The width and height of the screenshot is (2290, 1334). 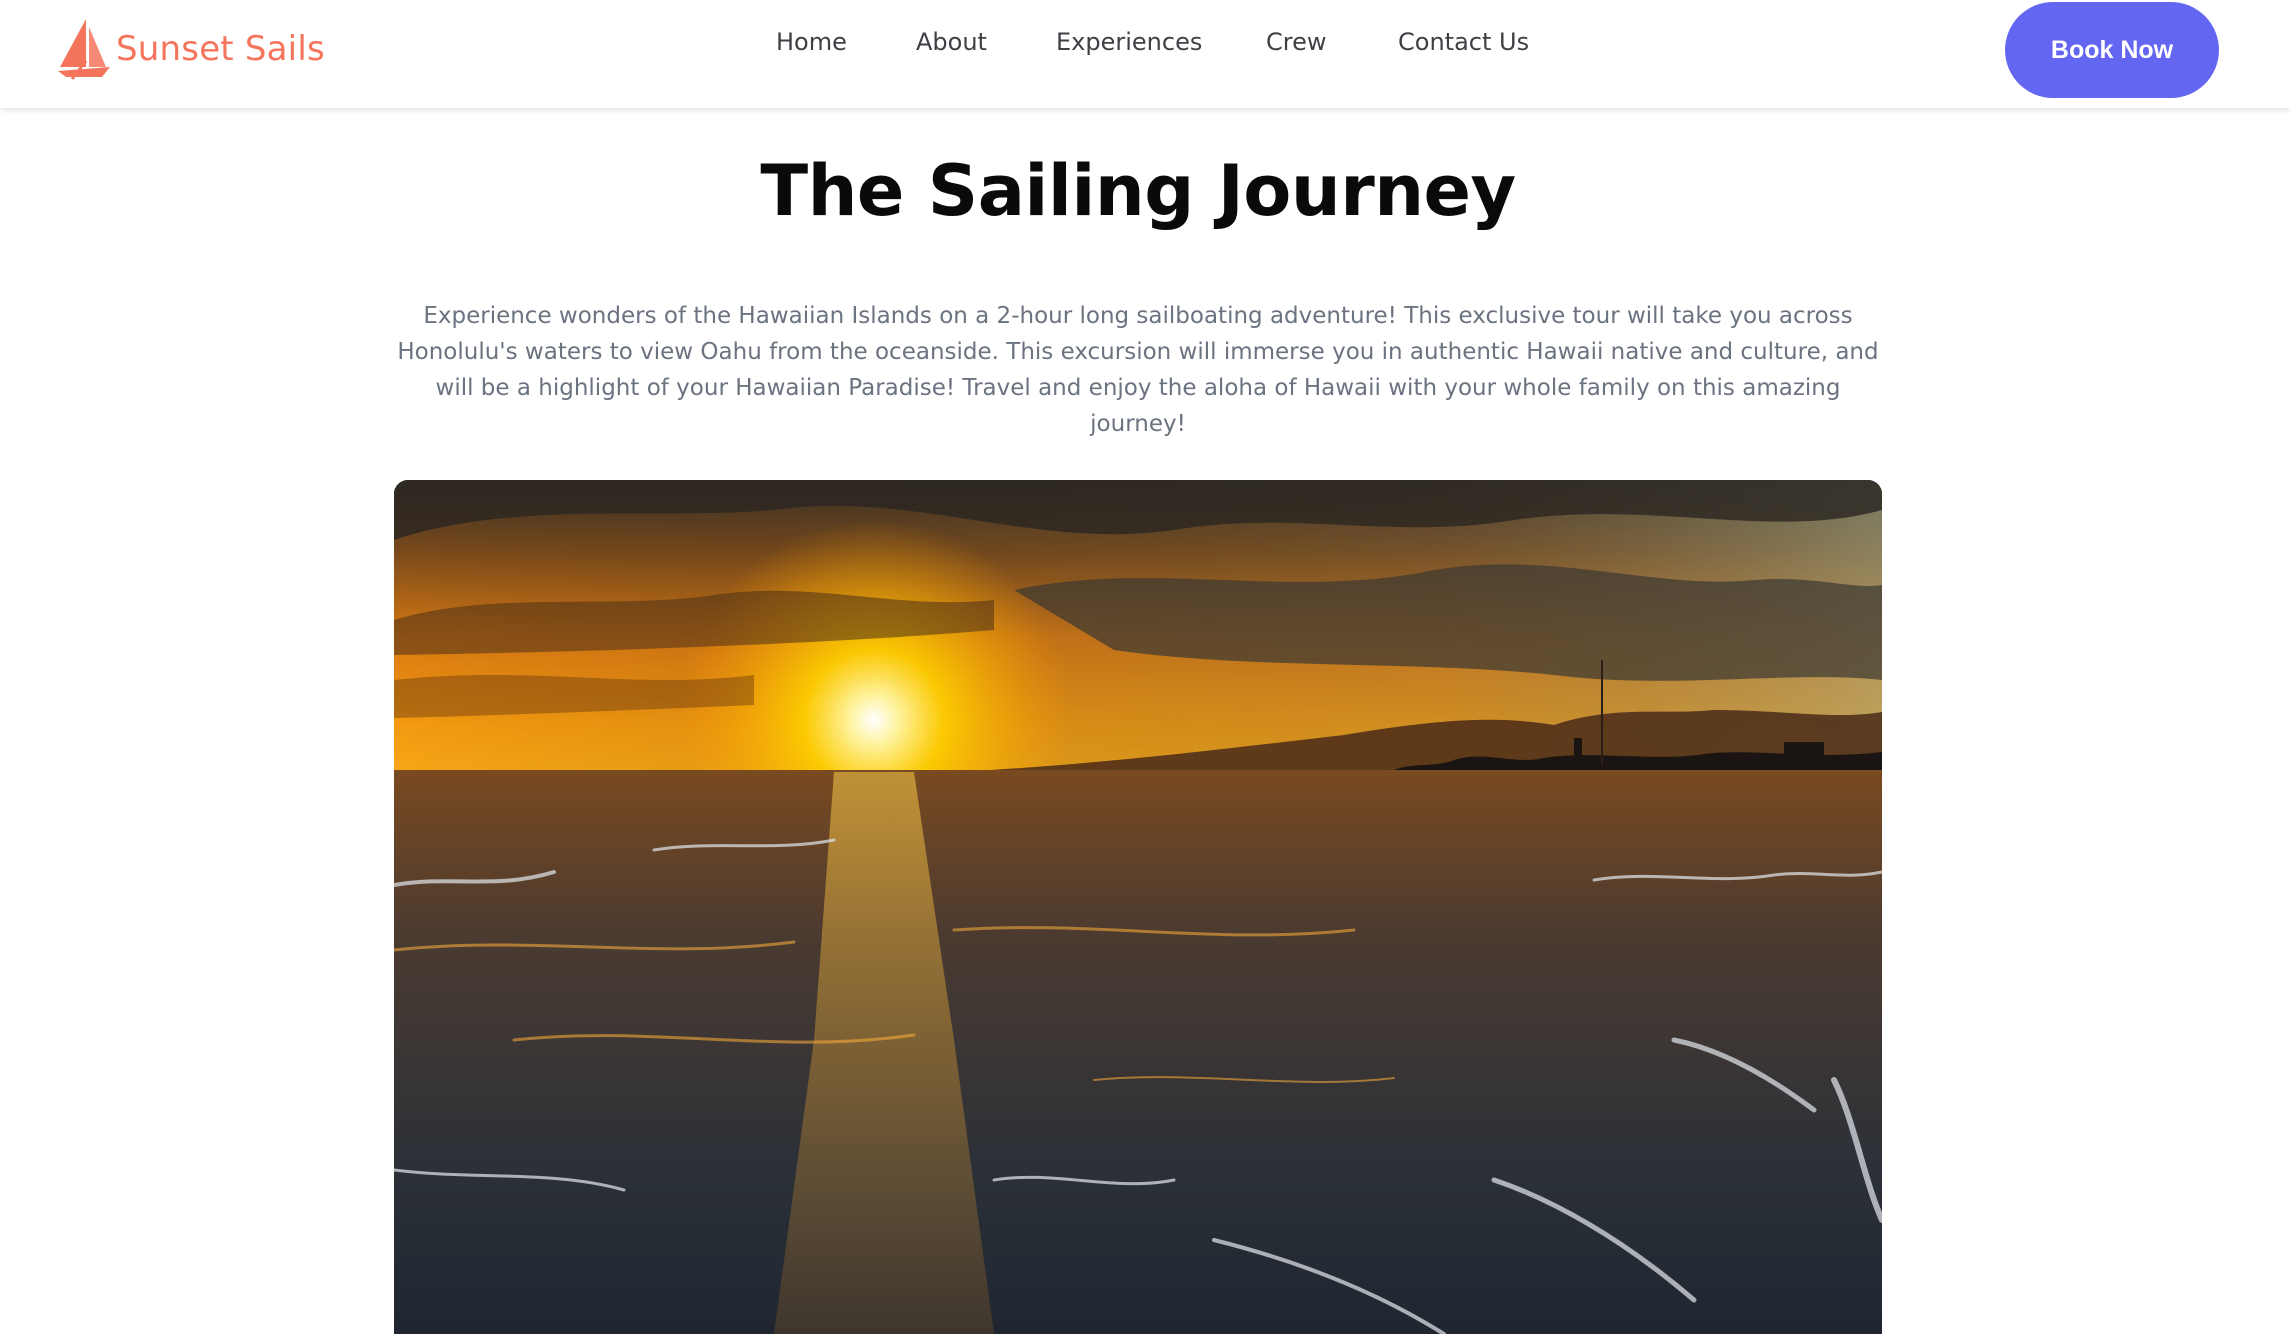 What do you see at coordinates (2112, 50) in the screenshot?
I see `book-now-button: Book Now` at bounding box center [2112, 50].